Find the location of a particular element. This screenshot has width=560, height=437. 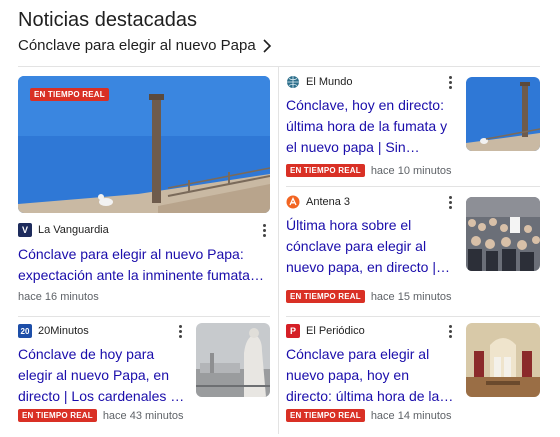

room-photo is located at coordinates (503, 360).